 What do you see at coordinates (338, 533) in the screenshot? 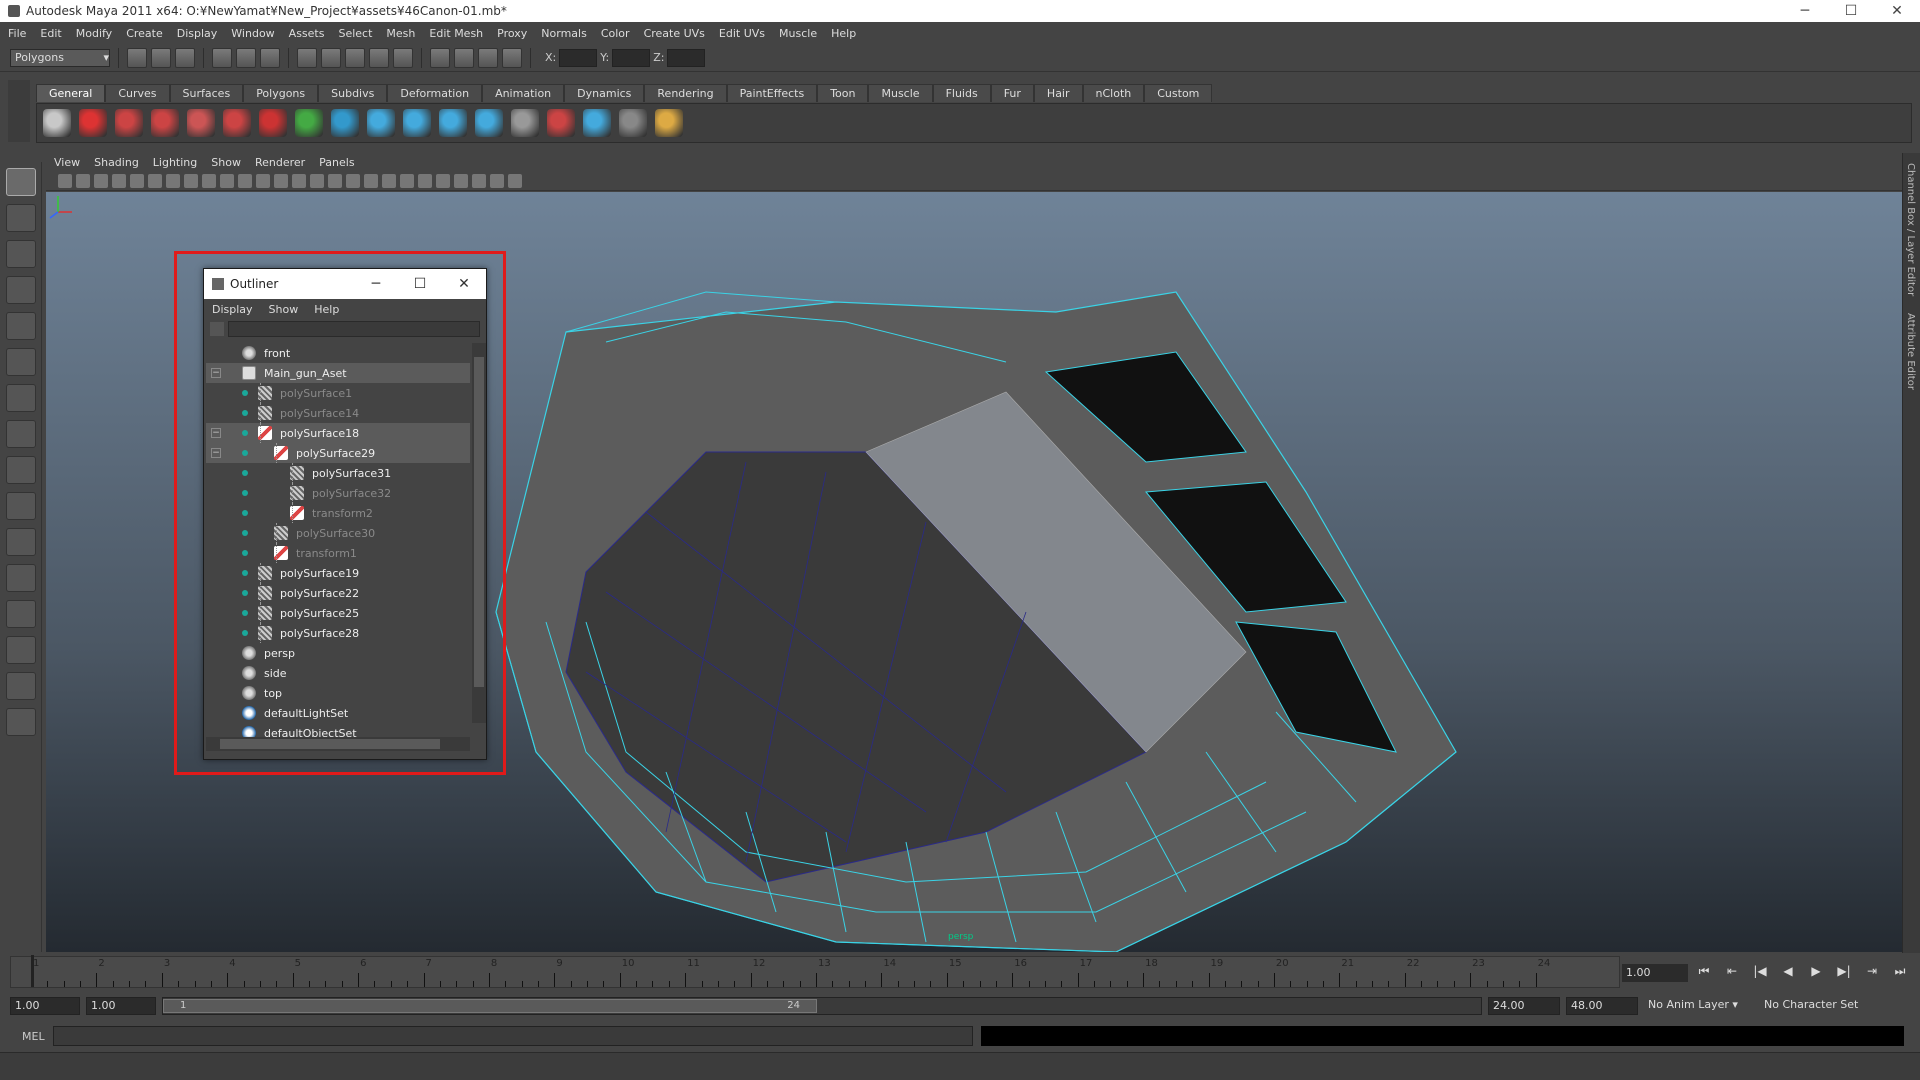
I see `outliner-row: polySurface30` at bounding box center [338, 533].